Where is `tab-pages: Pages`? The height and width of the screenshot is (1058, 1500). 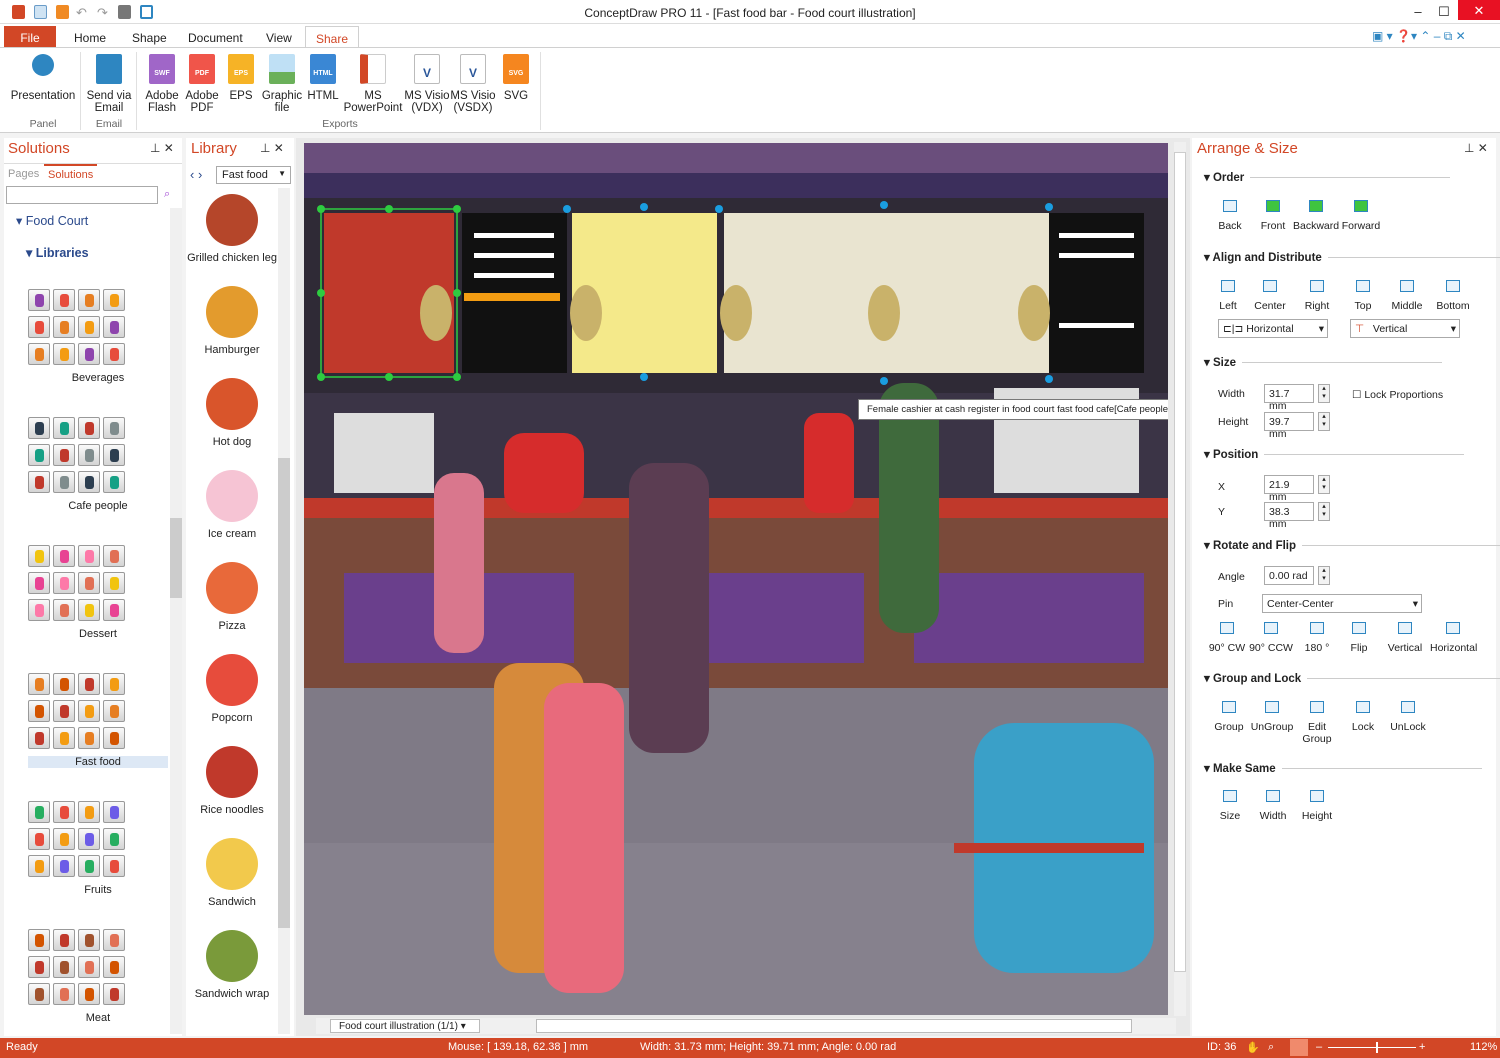
tab-pages: Pages is located at coordinates (23, 174).